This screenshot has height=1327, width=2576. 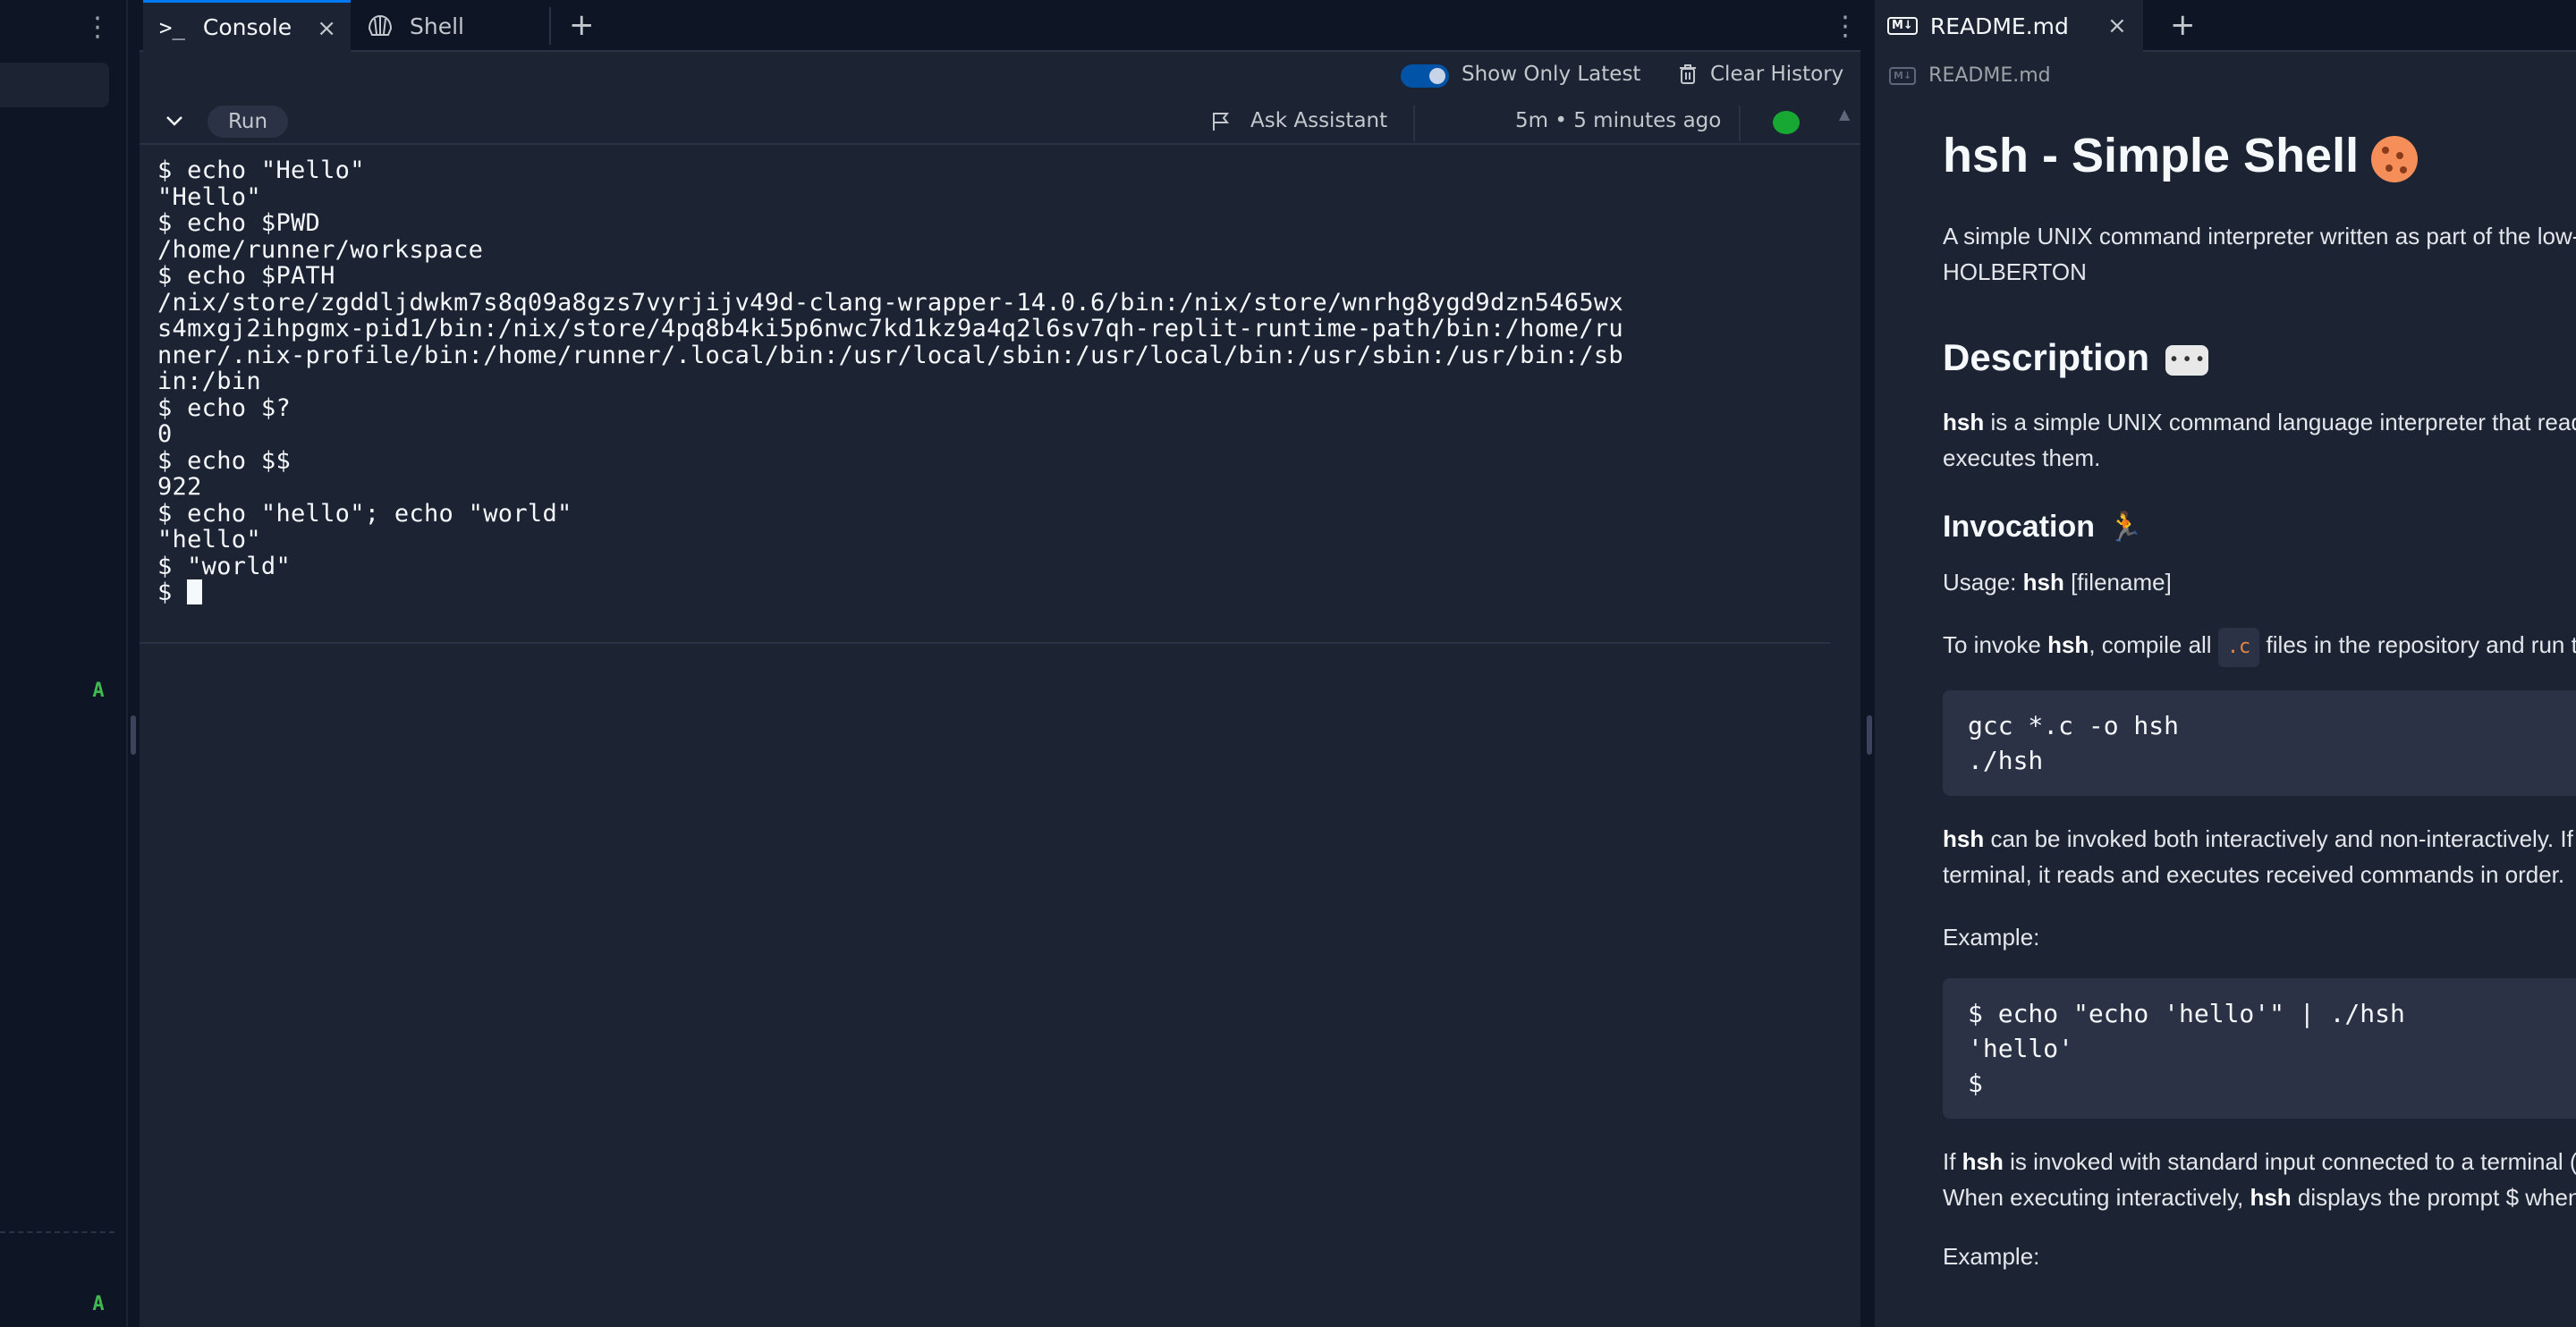 What do you see at coordinates (2125, 527) in the screenshot?
I see `running-person-icon: 🏃` at bounding box center [2125, 527].